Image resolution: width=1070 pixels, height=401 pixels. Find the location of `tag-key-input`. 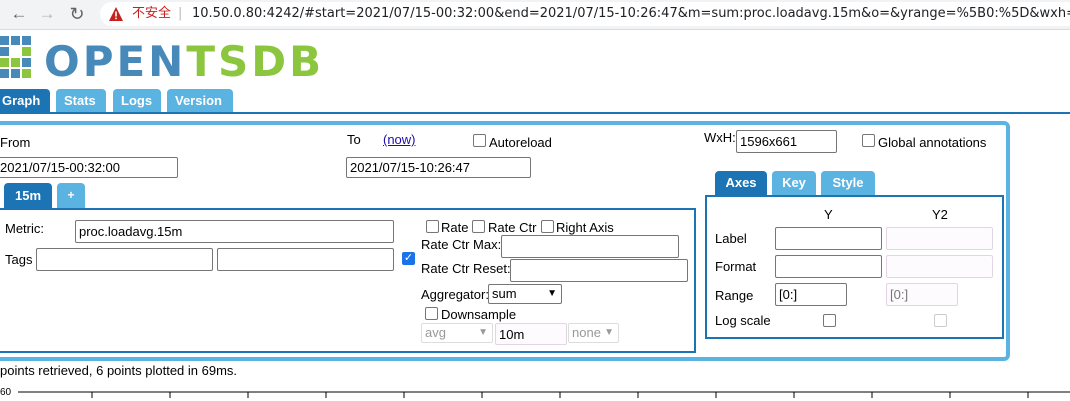

tag-key-input is located at coordinates (124, 259).